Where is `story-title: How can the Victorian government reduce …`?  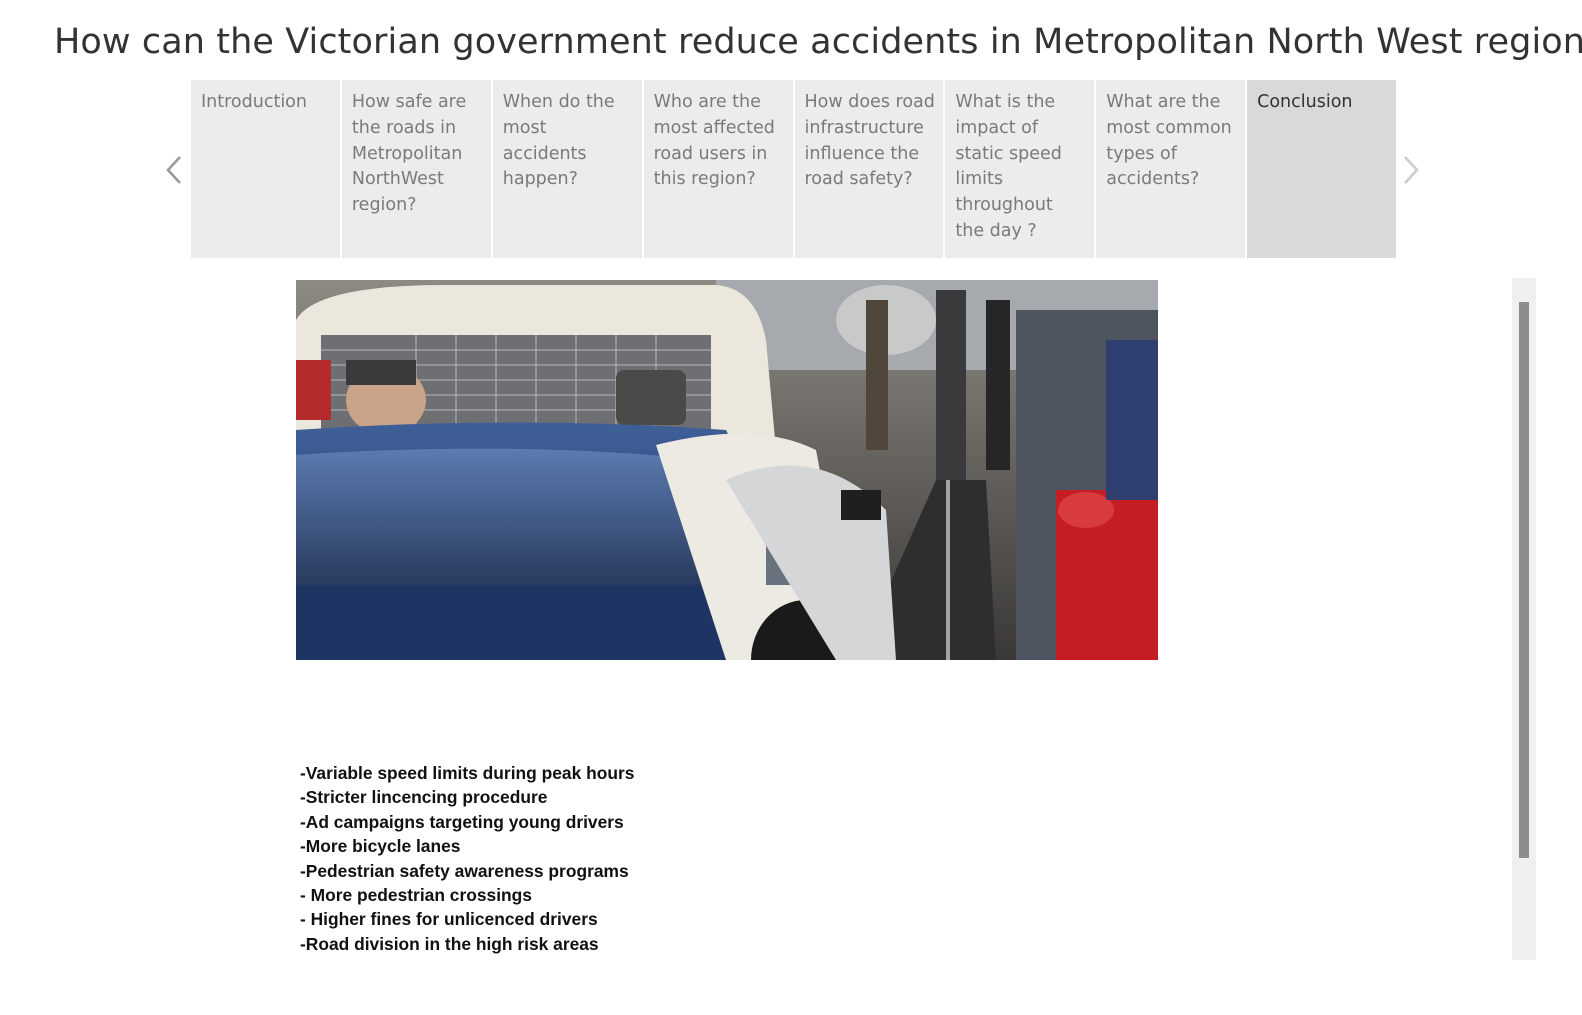 story-title: How can the Victorian government reduce … is located at coordinates (818, 42).